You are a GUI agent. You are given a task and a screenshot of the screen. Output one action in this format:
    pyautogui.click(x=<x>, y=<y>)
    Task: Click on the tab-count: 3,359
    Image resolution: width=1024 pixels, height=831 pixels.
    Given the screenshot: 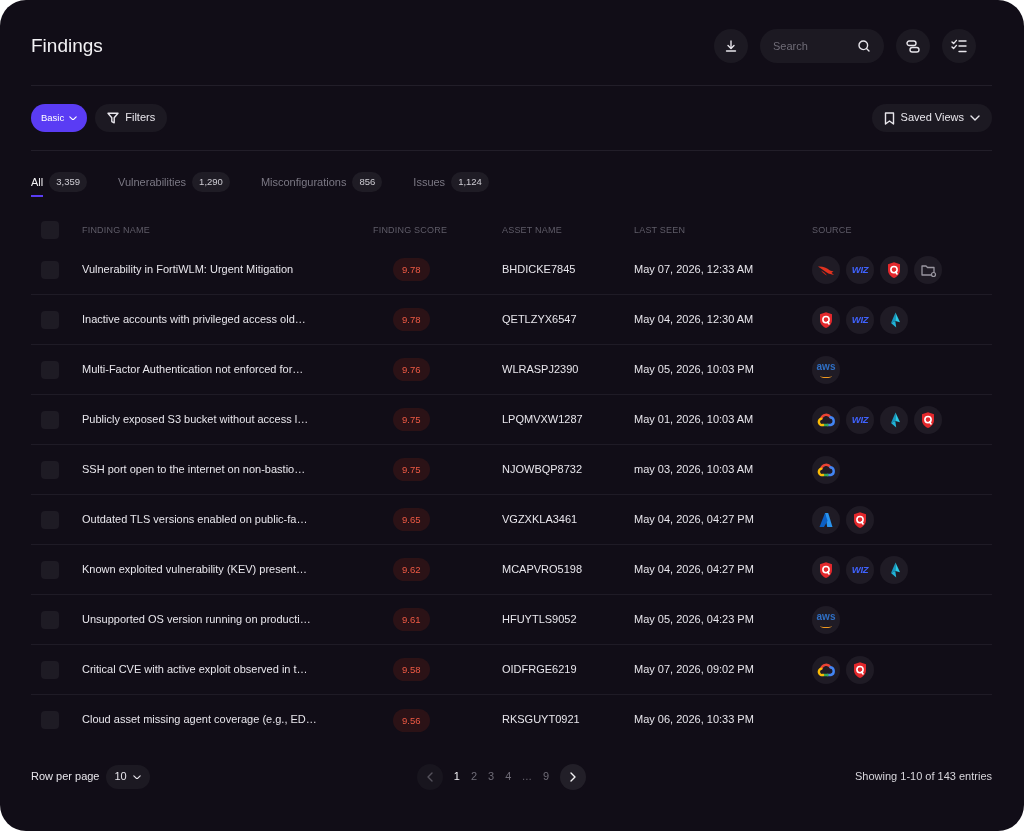 What is the action you would take?
    pyautogui.click(x=68, y=182)
    